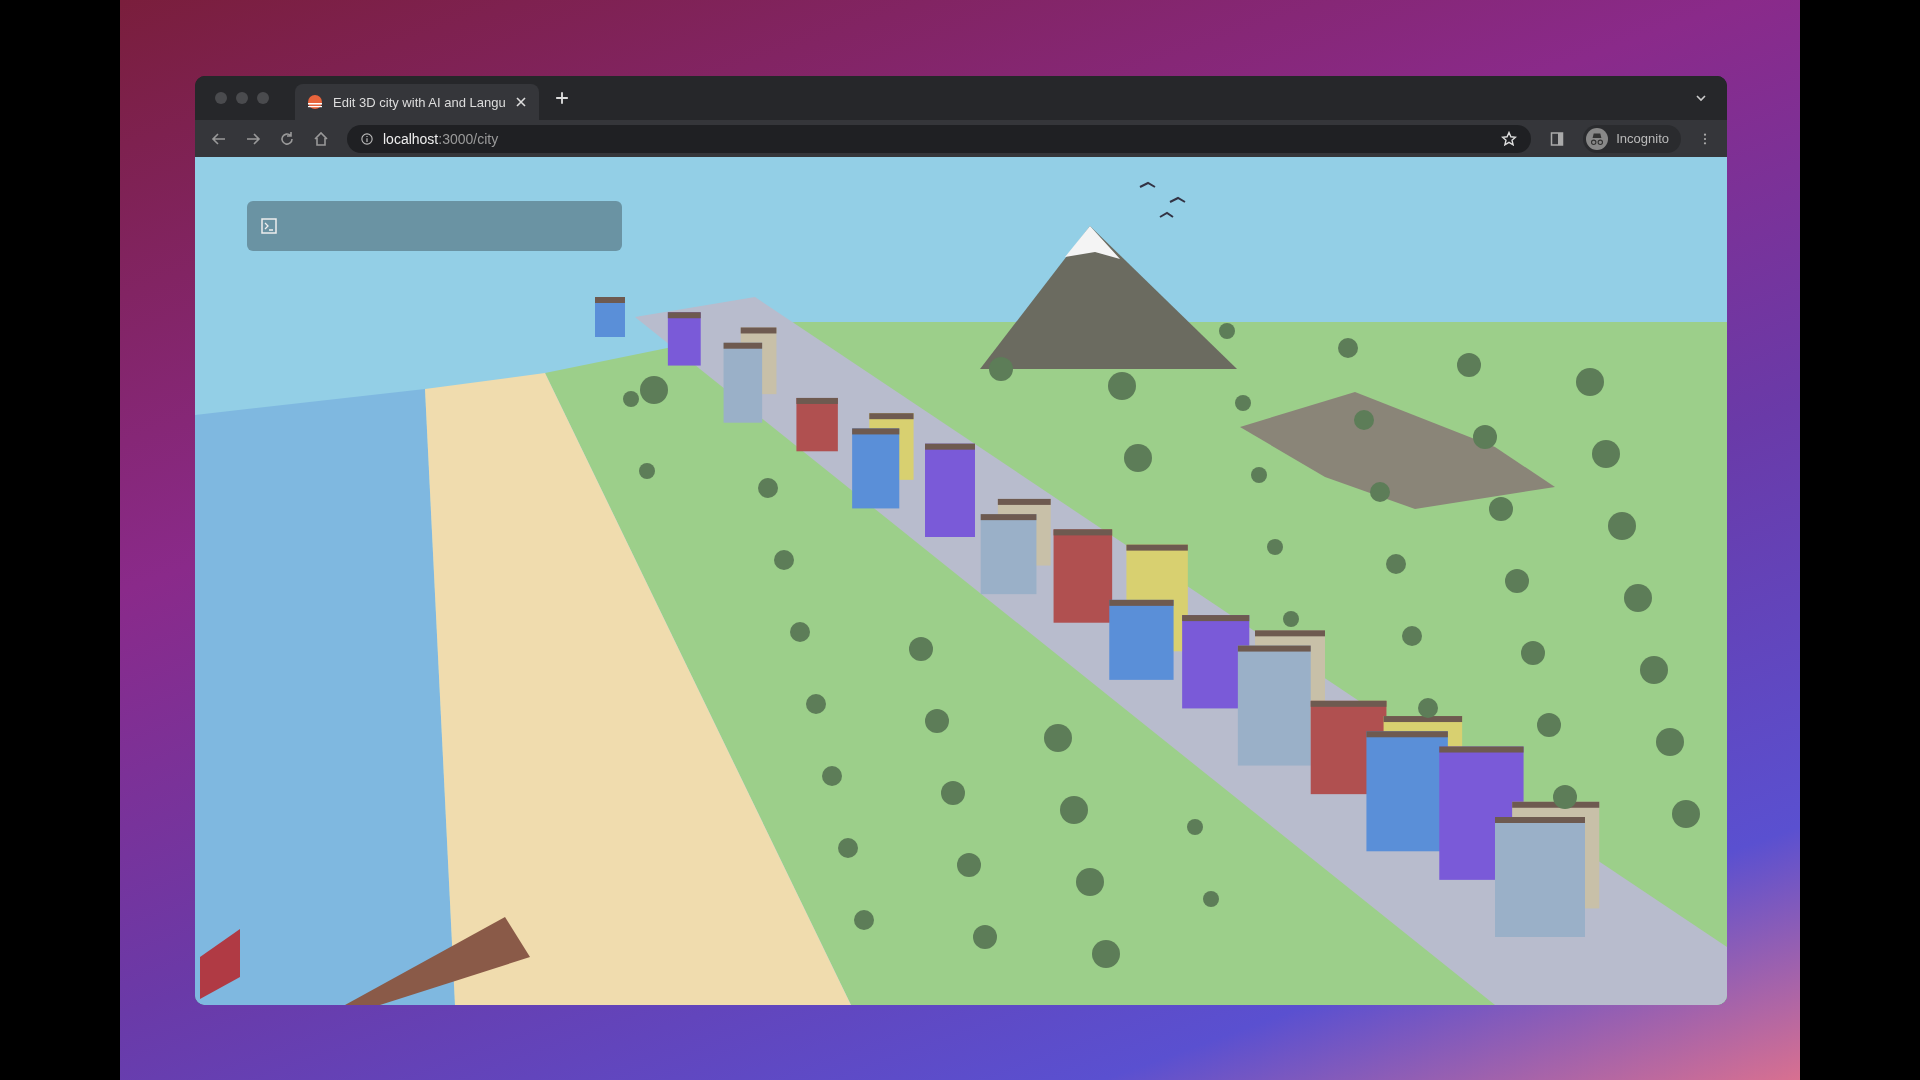 This screenshot has height=1080, width=1920. Describe the element at coordinates (1509, 138) in the screenshot. I see `star-icon` at that location.